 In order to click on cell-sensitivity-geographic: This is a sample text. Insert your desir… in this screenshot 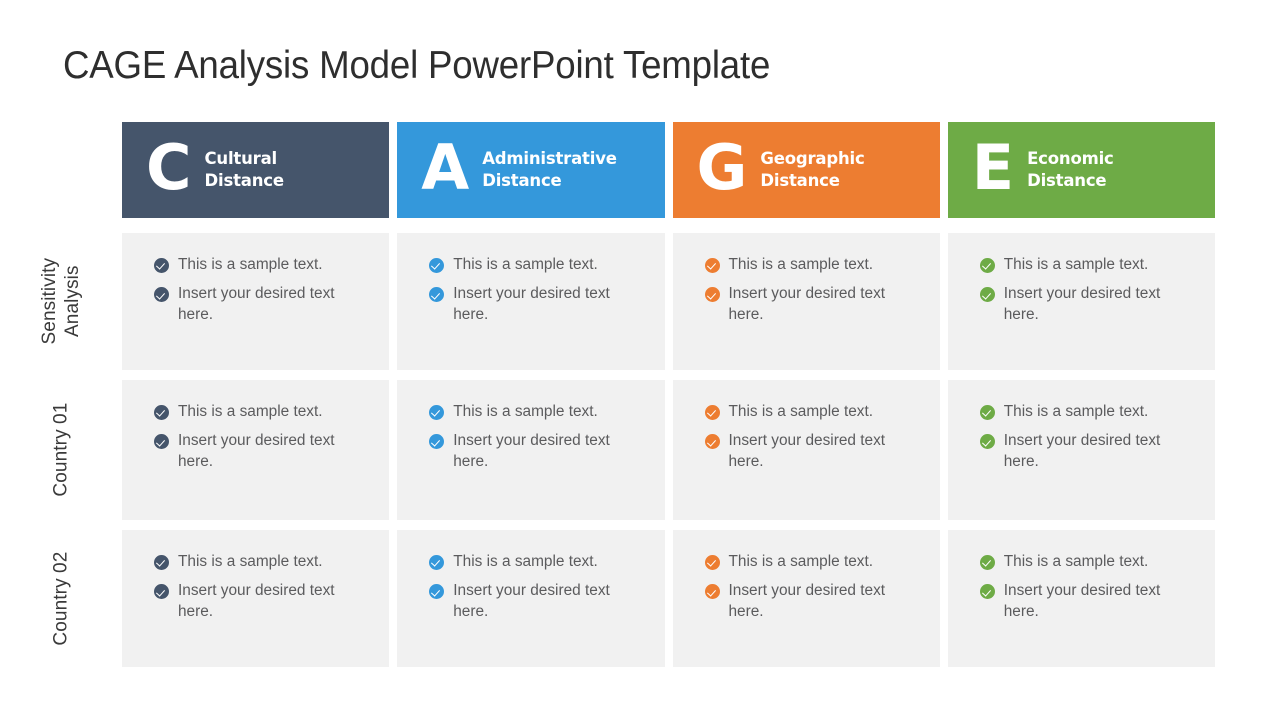, I will do `click(806, 301)`.